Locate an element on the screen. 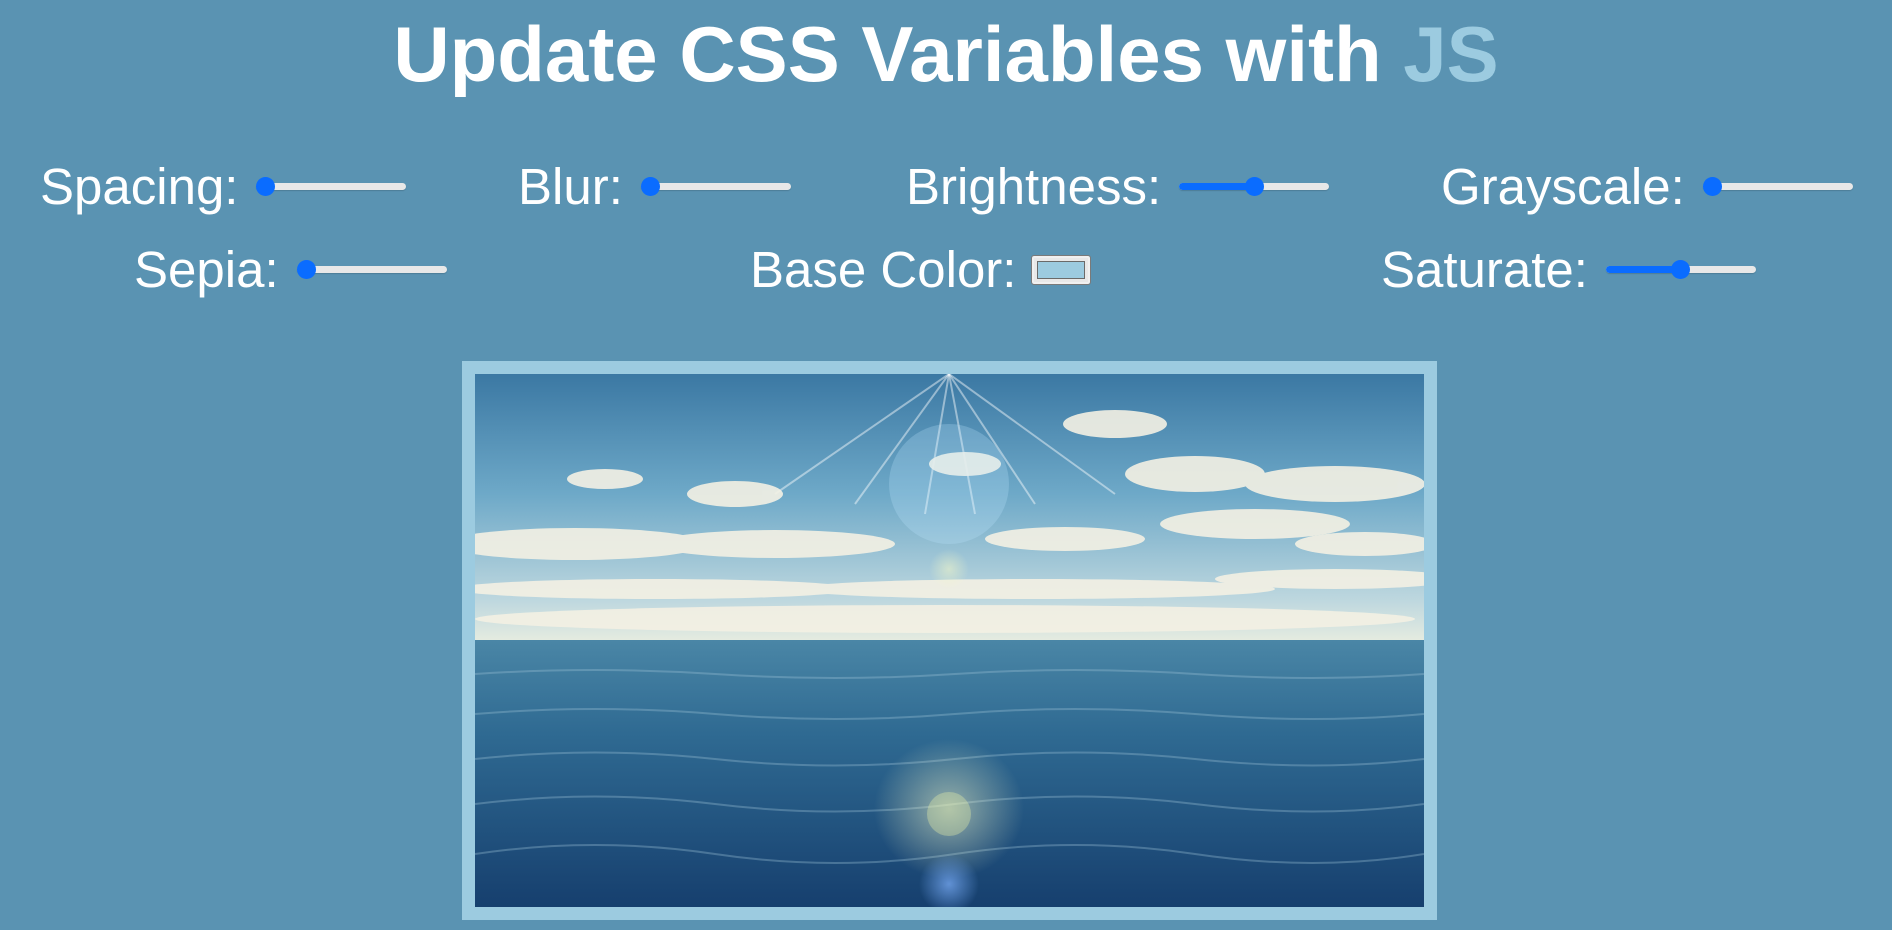 This screenshot has width=1892, height=930. grayscale-control: Grayscale: is located at coordinates (1647, 187).